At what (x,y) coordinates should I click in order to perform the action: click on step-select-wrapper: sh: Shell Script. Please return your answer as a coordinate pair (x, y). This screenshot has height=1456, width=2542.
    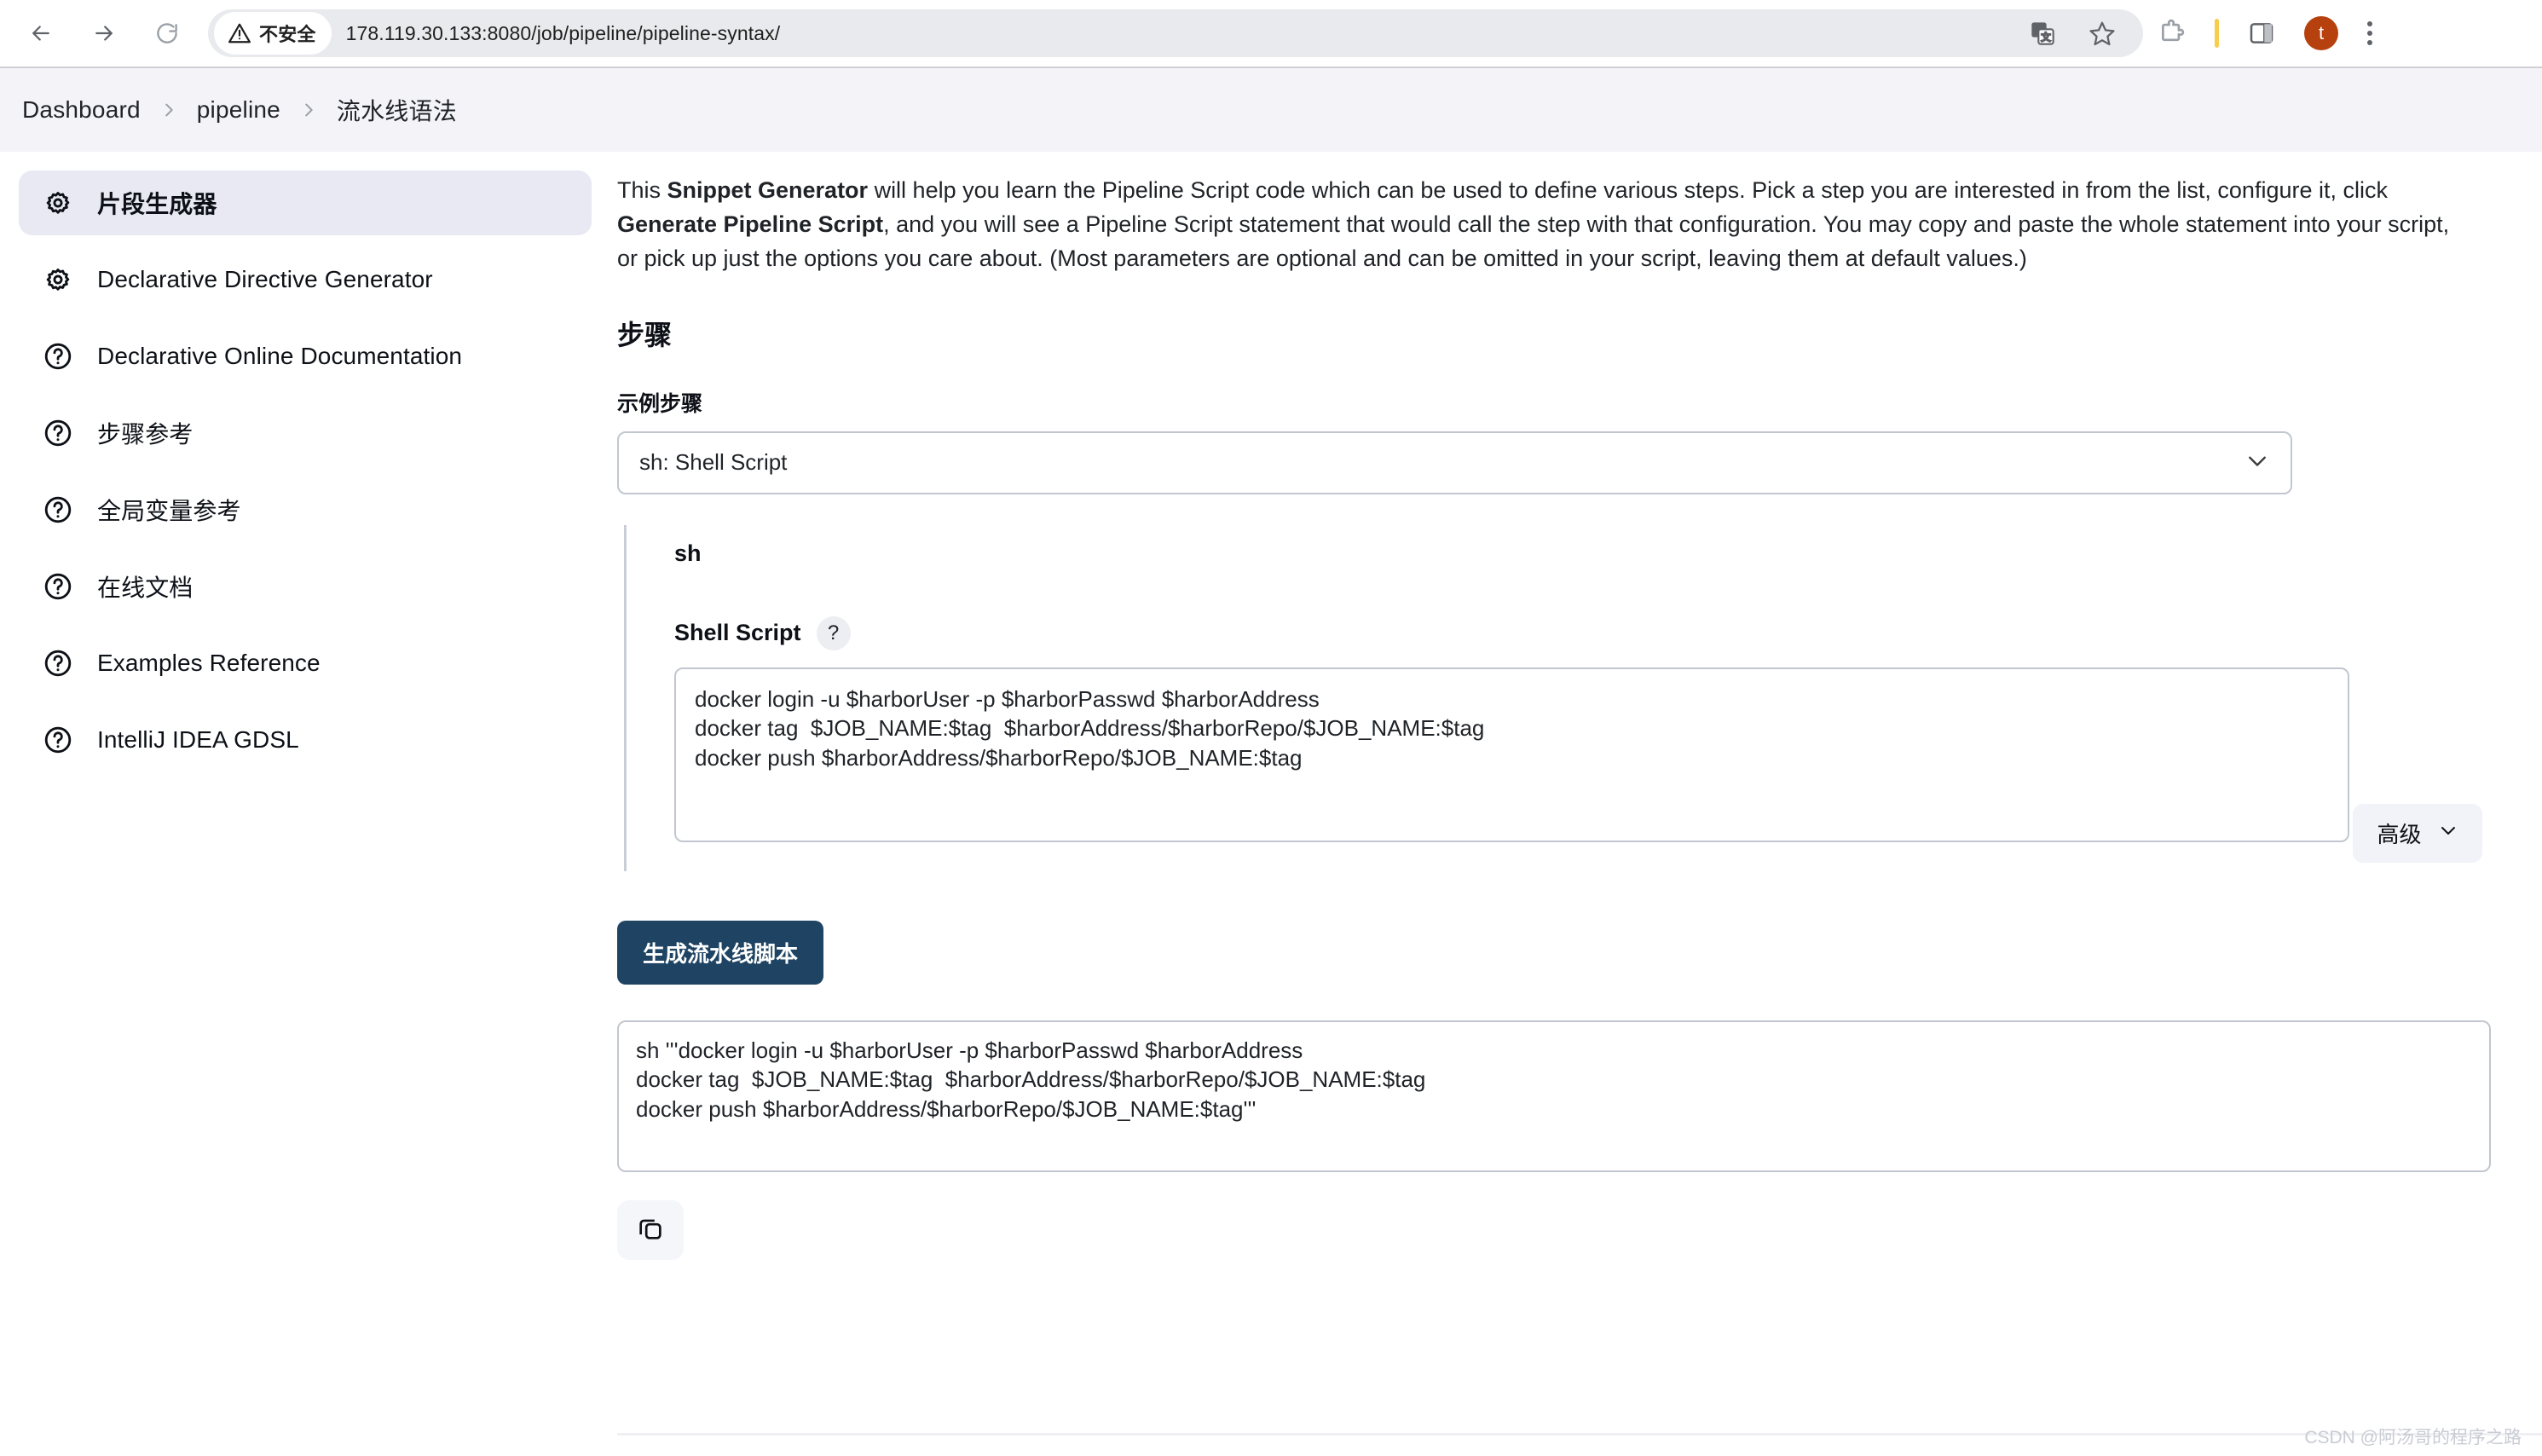
    Looking at the image, I should click on (1454, 462).